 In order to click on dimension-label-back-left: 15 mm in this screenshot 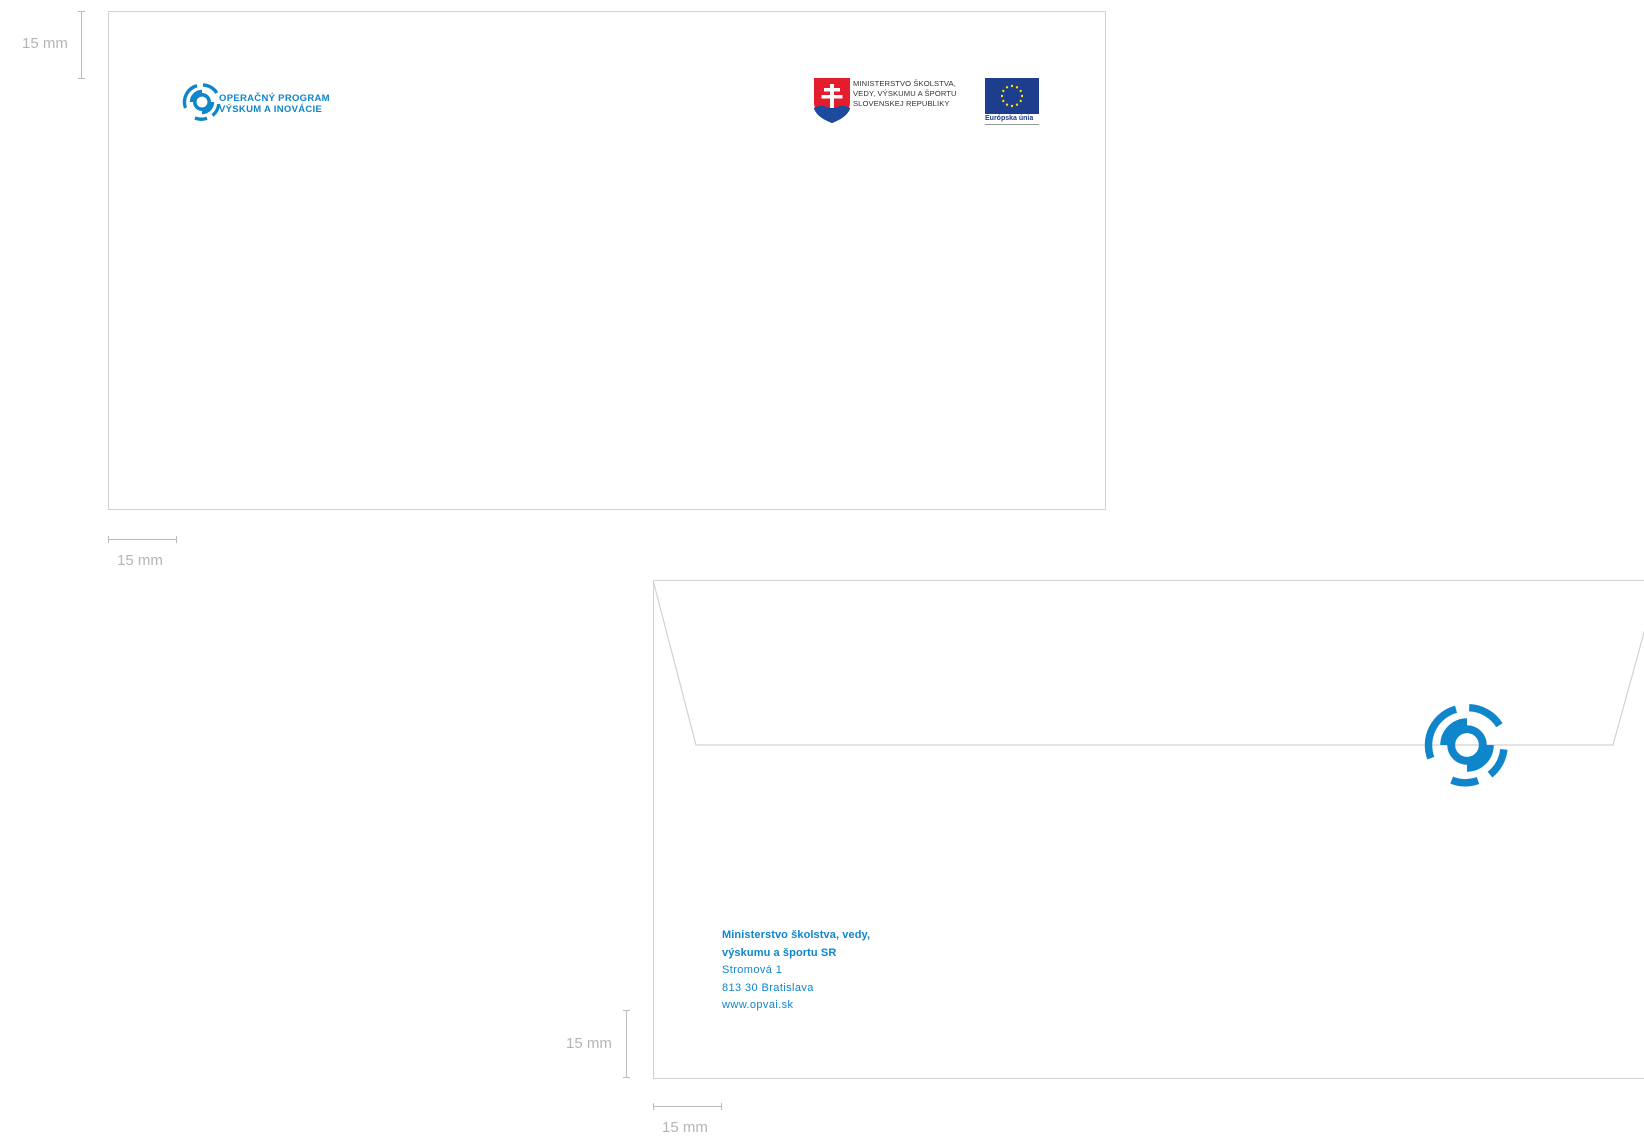, I will do `click(685, 1127)`.